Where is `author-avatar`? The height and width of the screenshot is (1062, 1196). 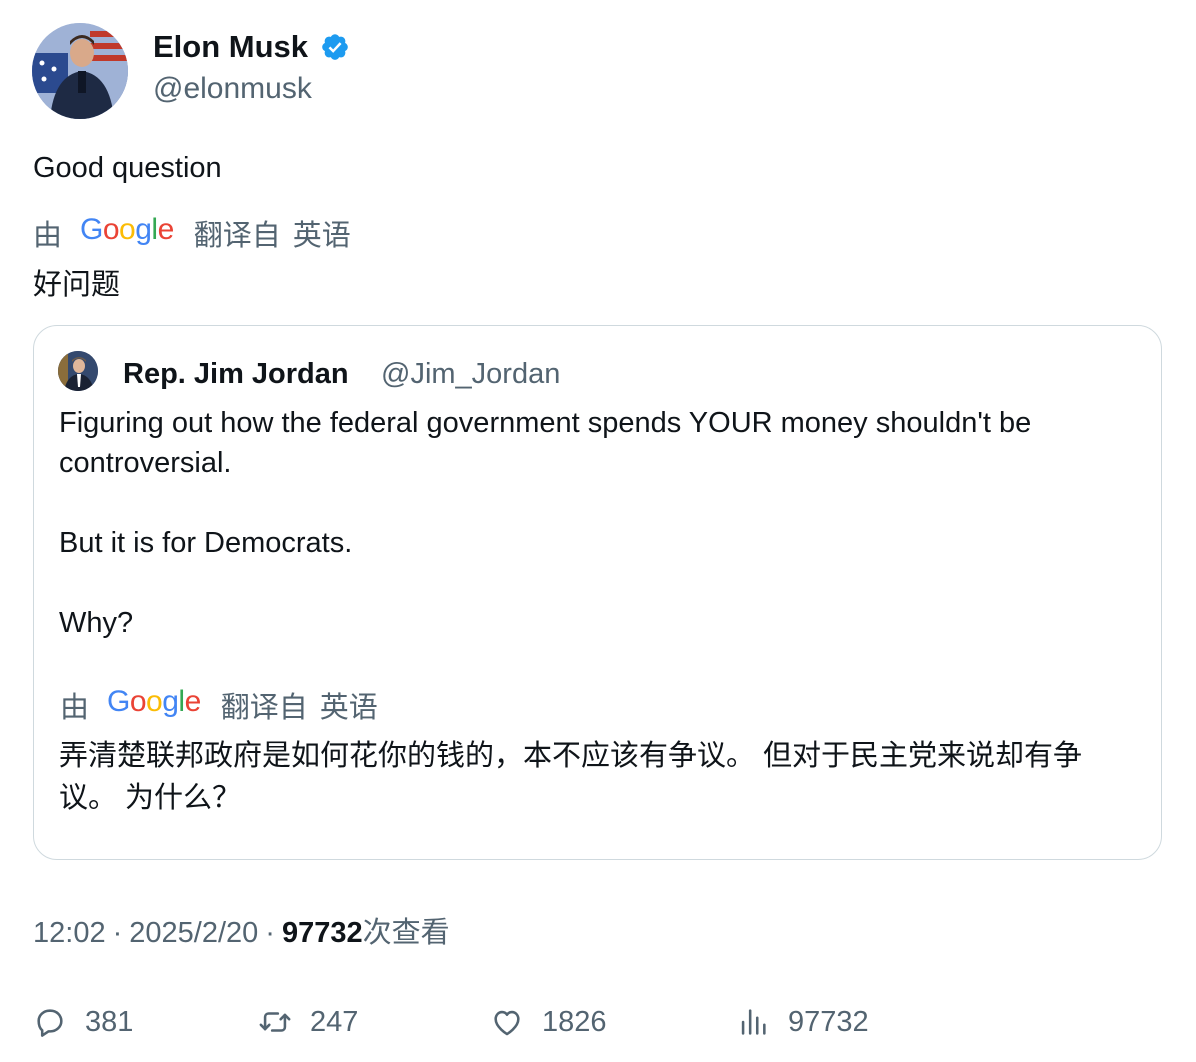 author-avatar is located at coordinates (80, 71).